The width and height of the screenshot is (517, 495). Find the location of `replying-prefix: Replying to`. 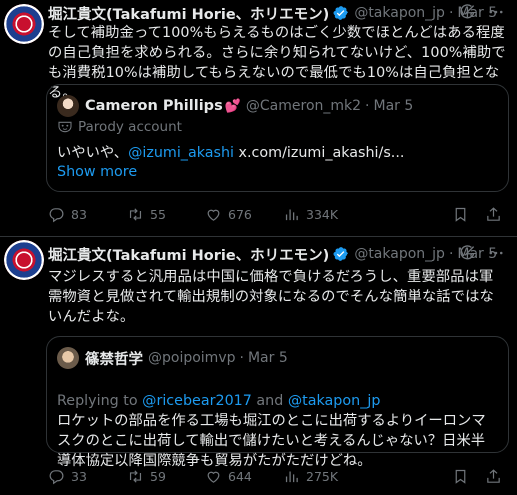

replying-prefix: Replying to is located at coordinates (100, 401).